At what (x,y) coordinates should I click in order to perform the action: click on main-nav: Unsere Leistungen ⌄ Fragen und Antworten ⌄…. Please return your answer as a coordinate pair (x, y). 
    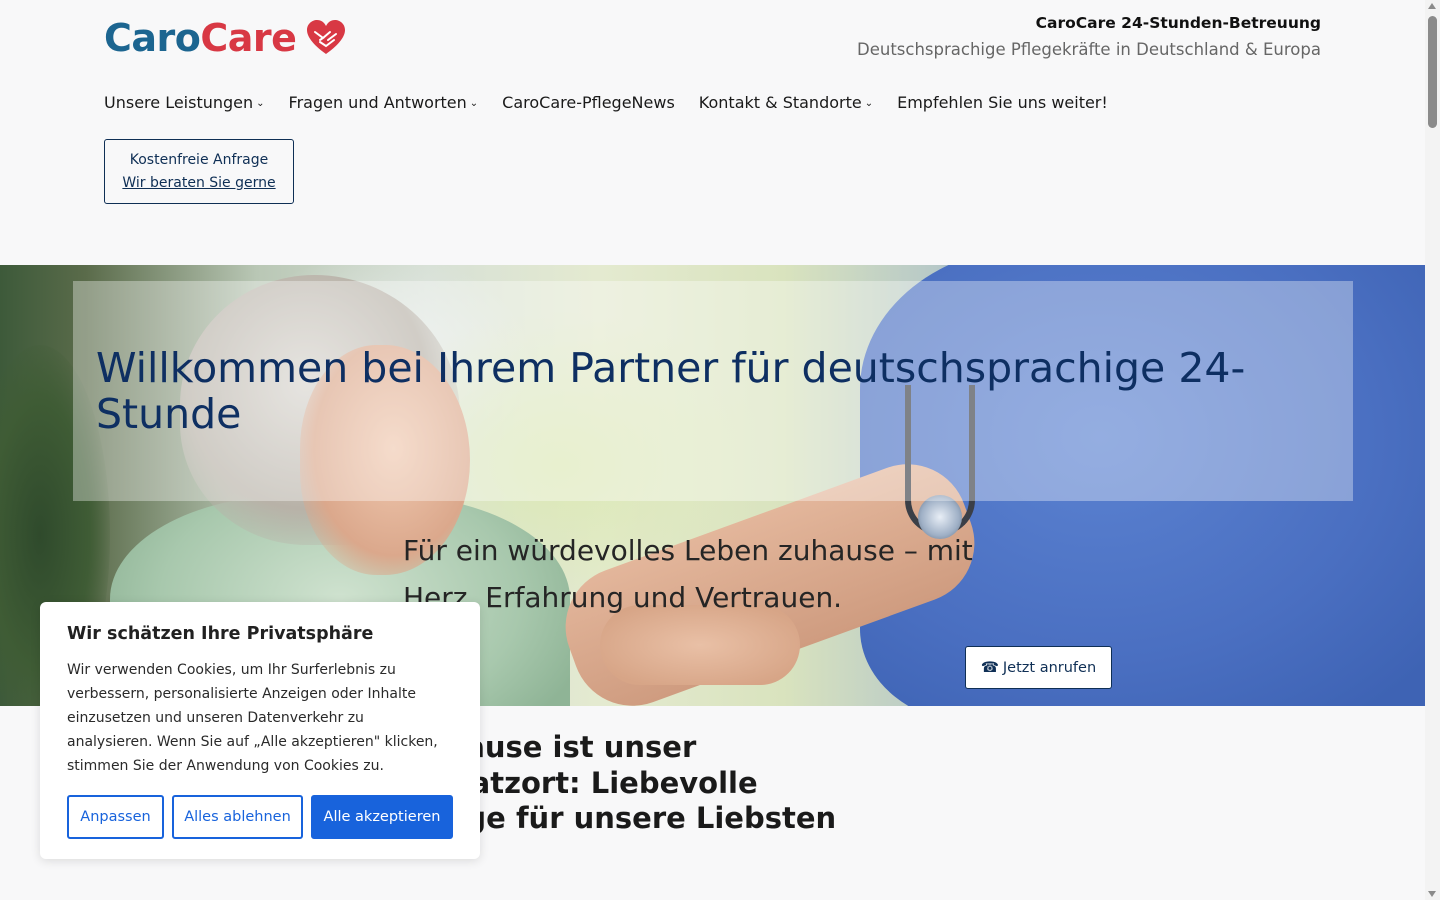
    Looking at the image, I should click on (606, 102).